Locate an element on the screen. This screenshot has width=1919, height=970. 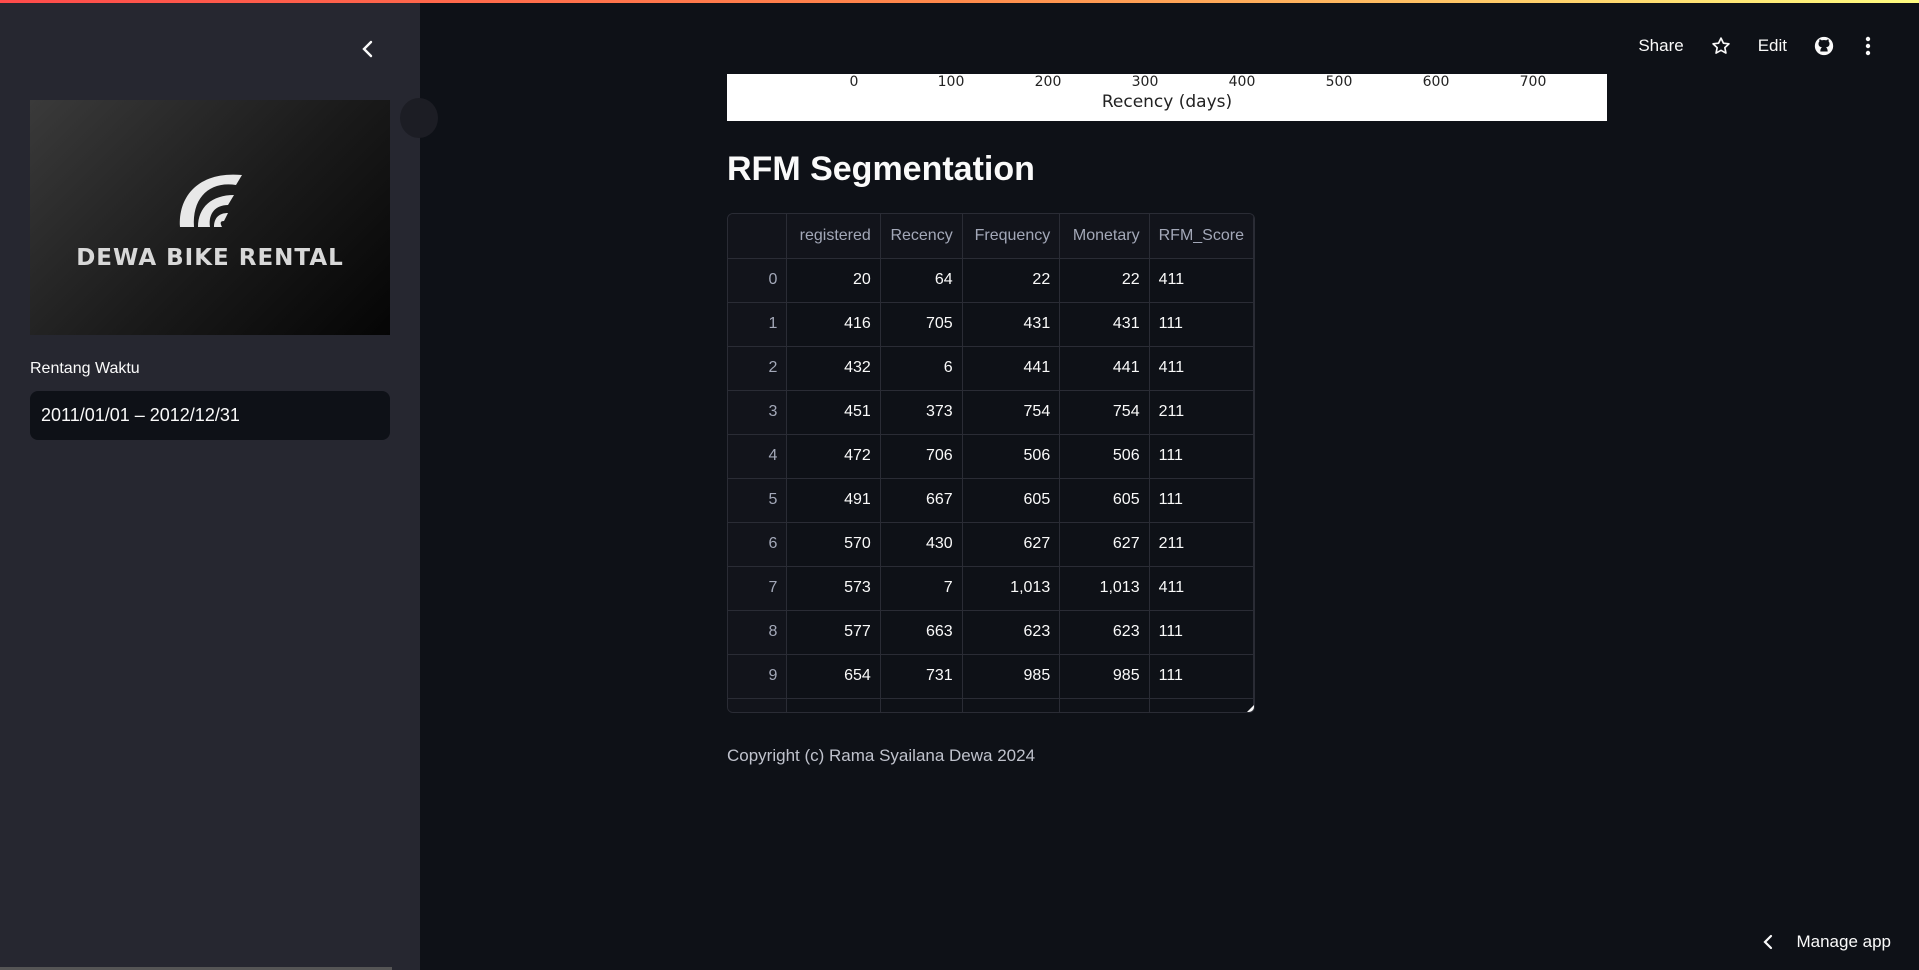
column-header-rfm-score: RFM_Score is located at coordinates (1201, 236).